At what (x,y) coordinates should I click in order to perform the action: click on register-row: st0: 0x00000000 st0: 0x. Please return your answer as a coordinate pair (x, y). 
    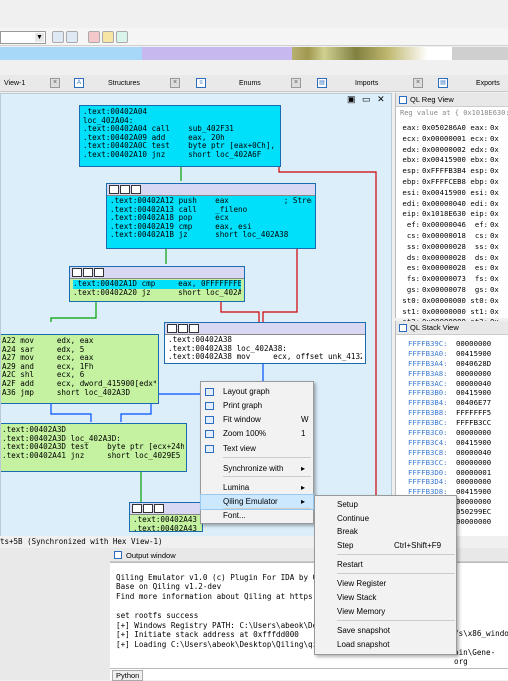
    Looking at the image, I should click on (452, 301).